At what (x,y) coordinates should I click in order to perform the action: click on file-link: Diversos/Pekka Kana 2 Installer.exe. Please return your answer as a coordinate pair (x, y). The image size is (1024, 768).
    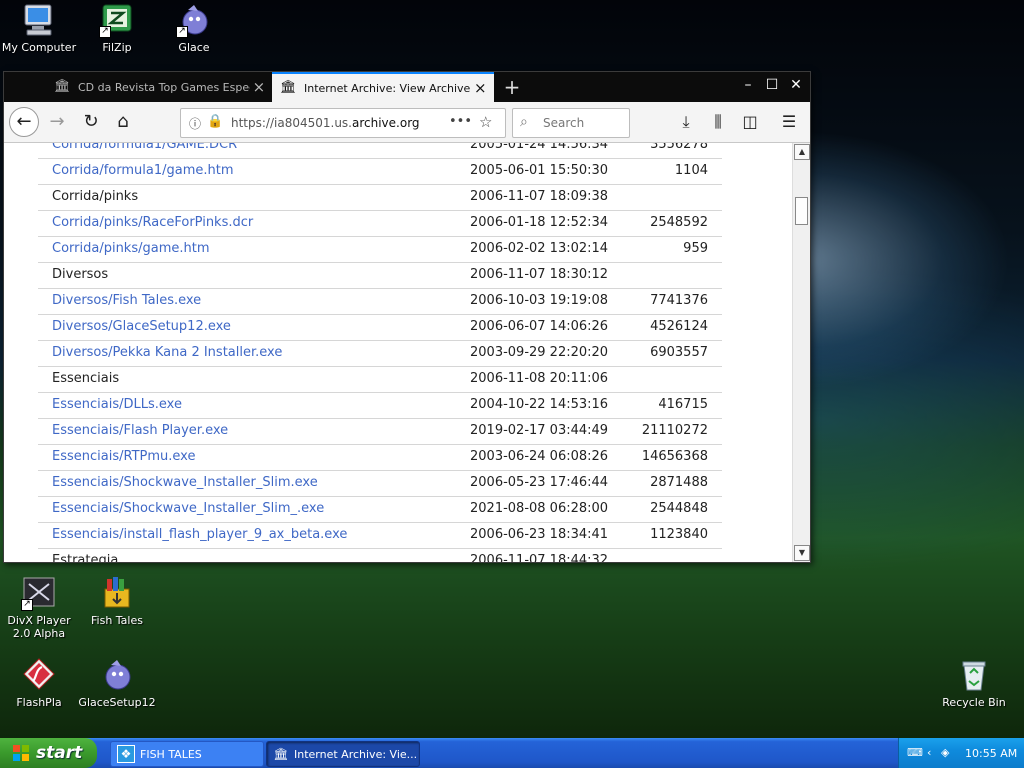
    Looking at the image, I should click on (167, 352).